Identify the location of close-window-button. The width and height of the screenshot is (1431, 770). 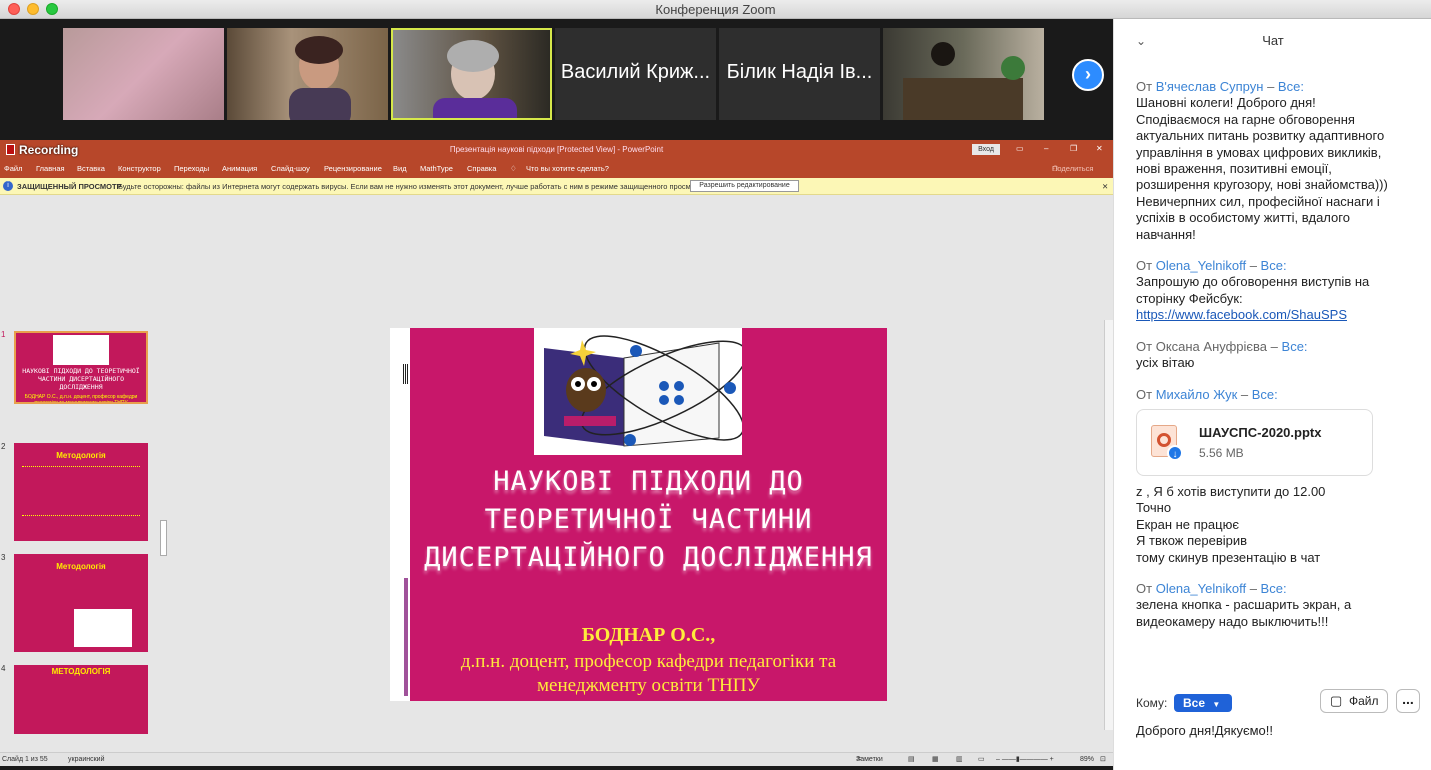
(14, 9).